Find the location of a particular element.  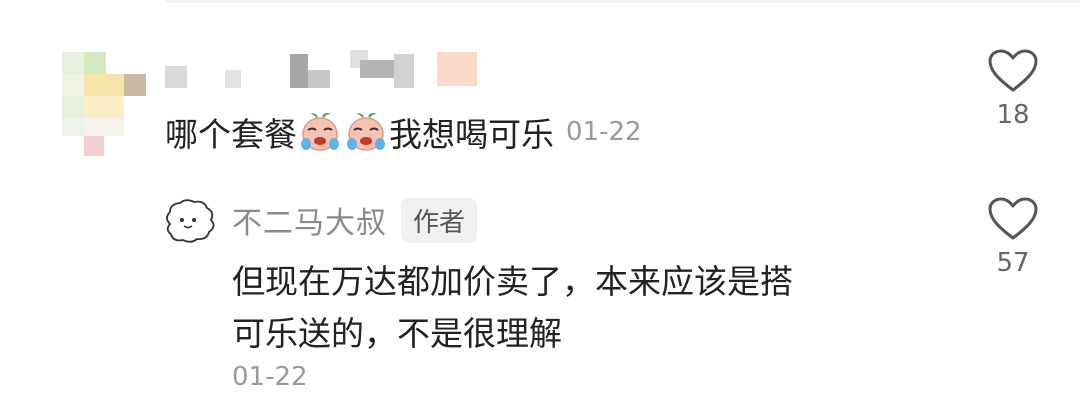

comment-text-part2: 我想喝可乐 is located at coordinates (471, 134).